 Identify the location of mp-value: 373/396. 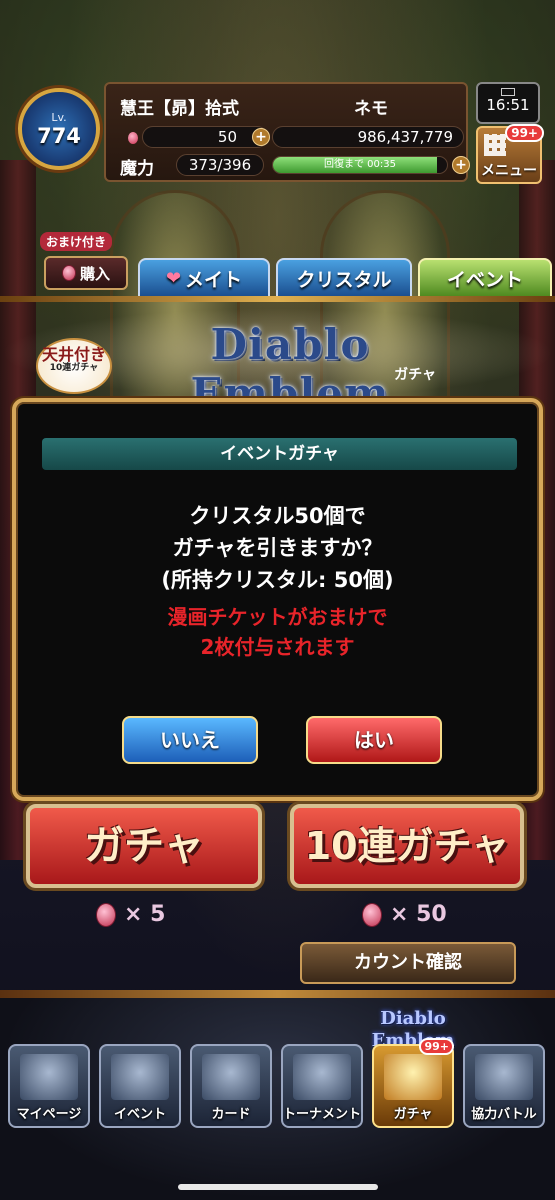
(220, 165).